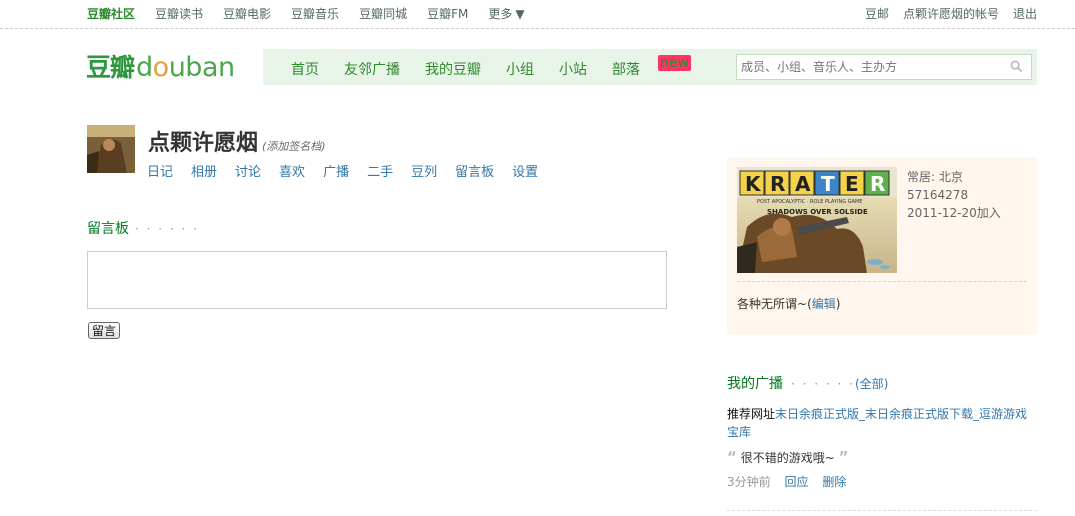 The width and height of the screenshot is (1075, 516). I want to click on site-nav-books: 豆瓣读书, so click(179, 13).